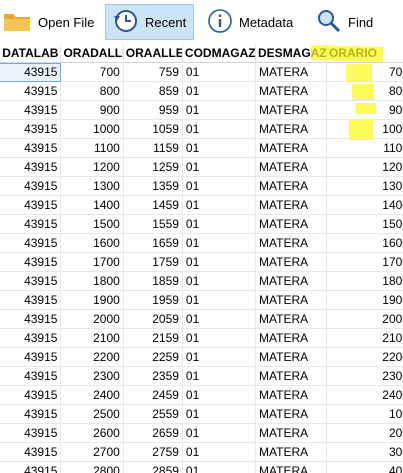  I want to click on table-row: 439152700275901MATERA300, so click(201, 452).